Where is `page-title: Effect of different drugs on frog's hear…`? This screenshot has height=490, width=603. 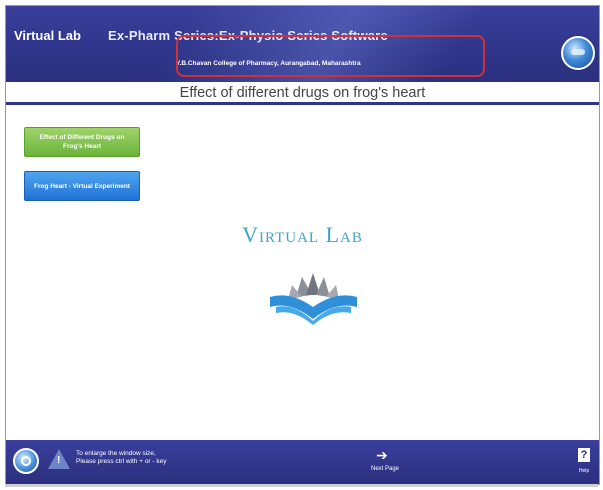 page-title: Effect of different drugs on frog's hear… is located at coordinates (302, 93).